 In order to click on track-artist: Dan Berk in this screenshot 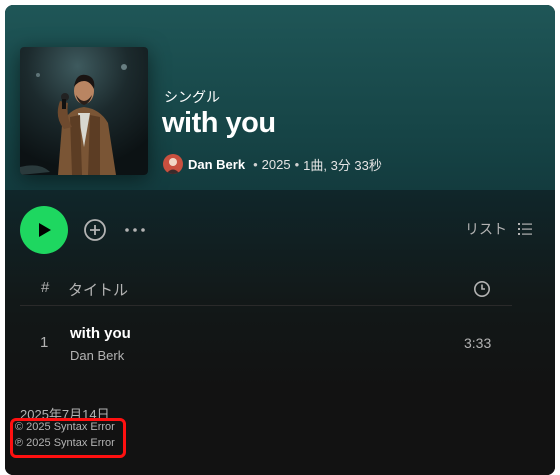, I will do `click(97, 355)`.